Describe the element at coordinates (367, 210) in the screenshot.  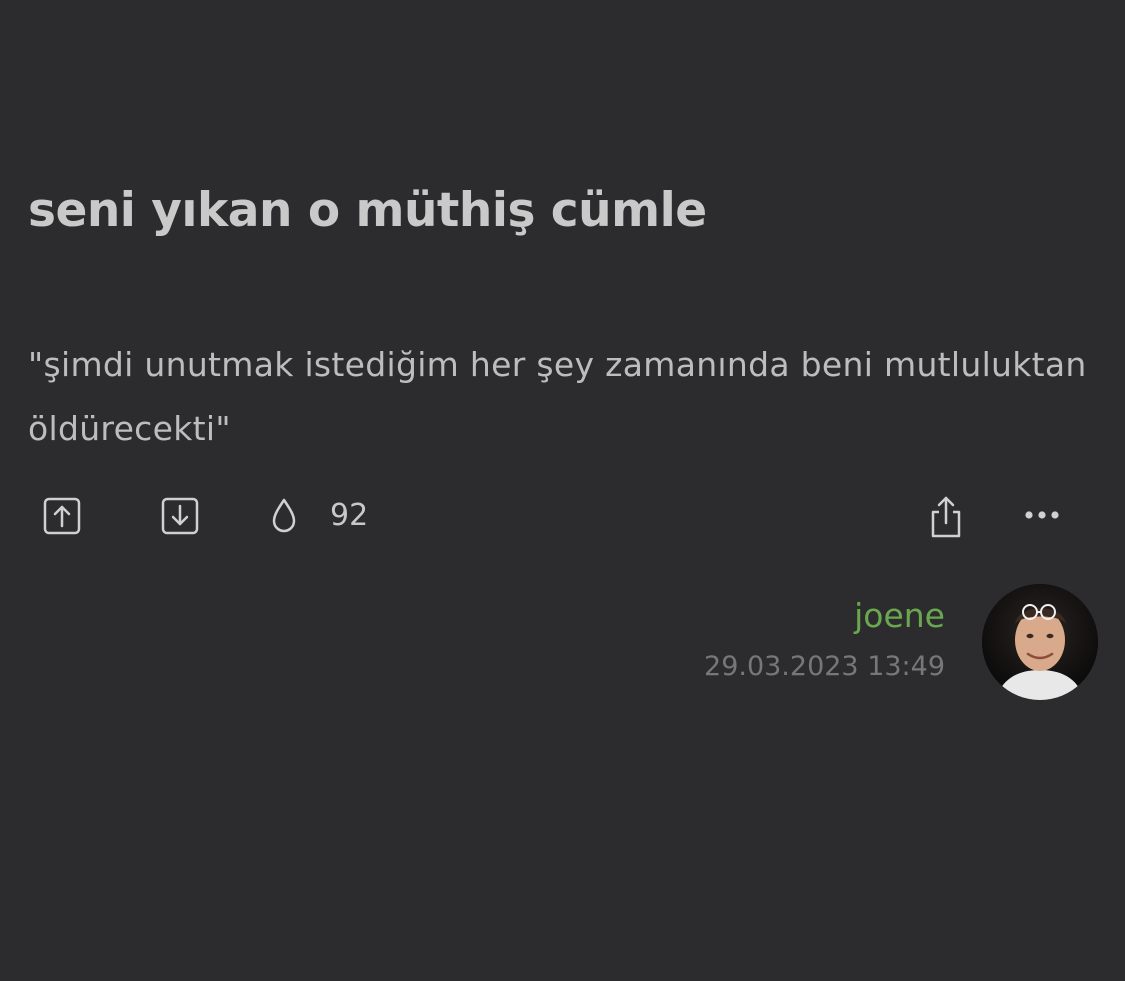
I see `topic-title: seni yıkan o müthiş cümle` at that location.